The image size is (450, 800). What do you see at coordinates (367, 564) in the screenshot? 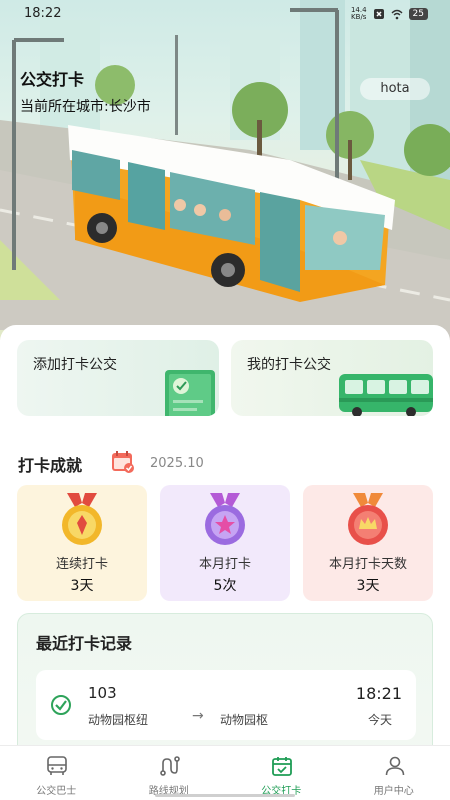
I see `achievement-label: 本月打卡天数` at bounding box center [367, 564].